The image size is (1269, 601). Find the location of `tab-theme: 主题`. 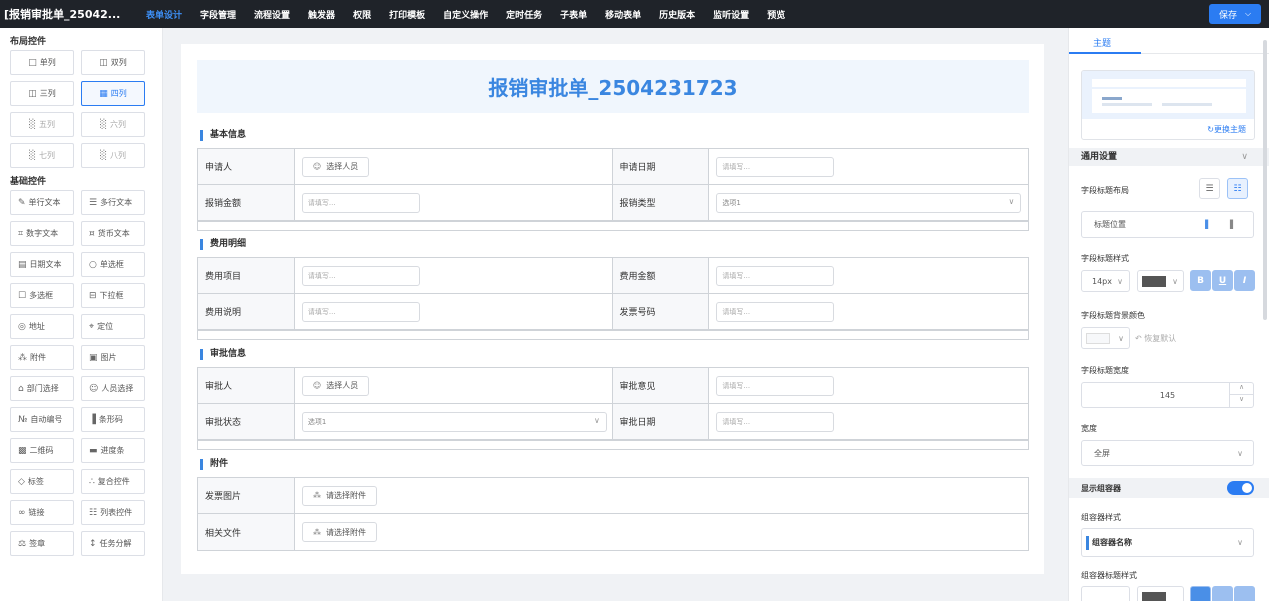

tab-theme: 主题 is located at coordinates (1169, 41).